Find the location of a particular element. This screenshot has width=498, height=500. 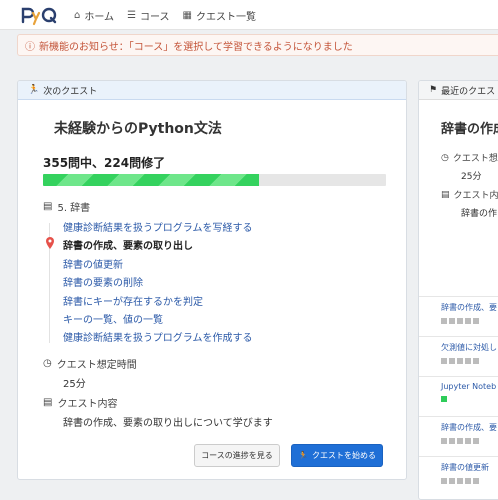

nav-course-label: コース is located at coordinates (155, 17).